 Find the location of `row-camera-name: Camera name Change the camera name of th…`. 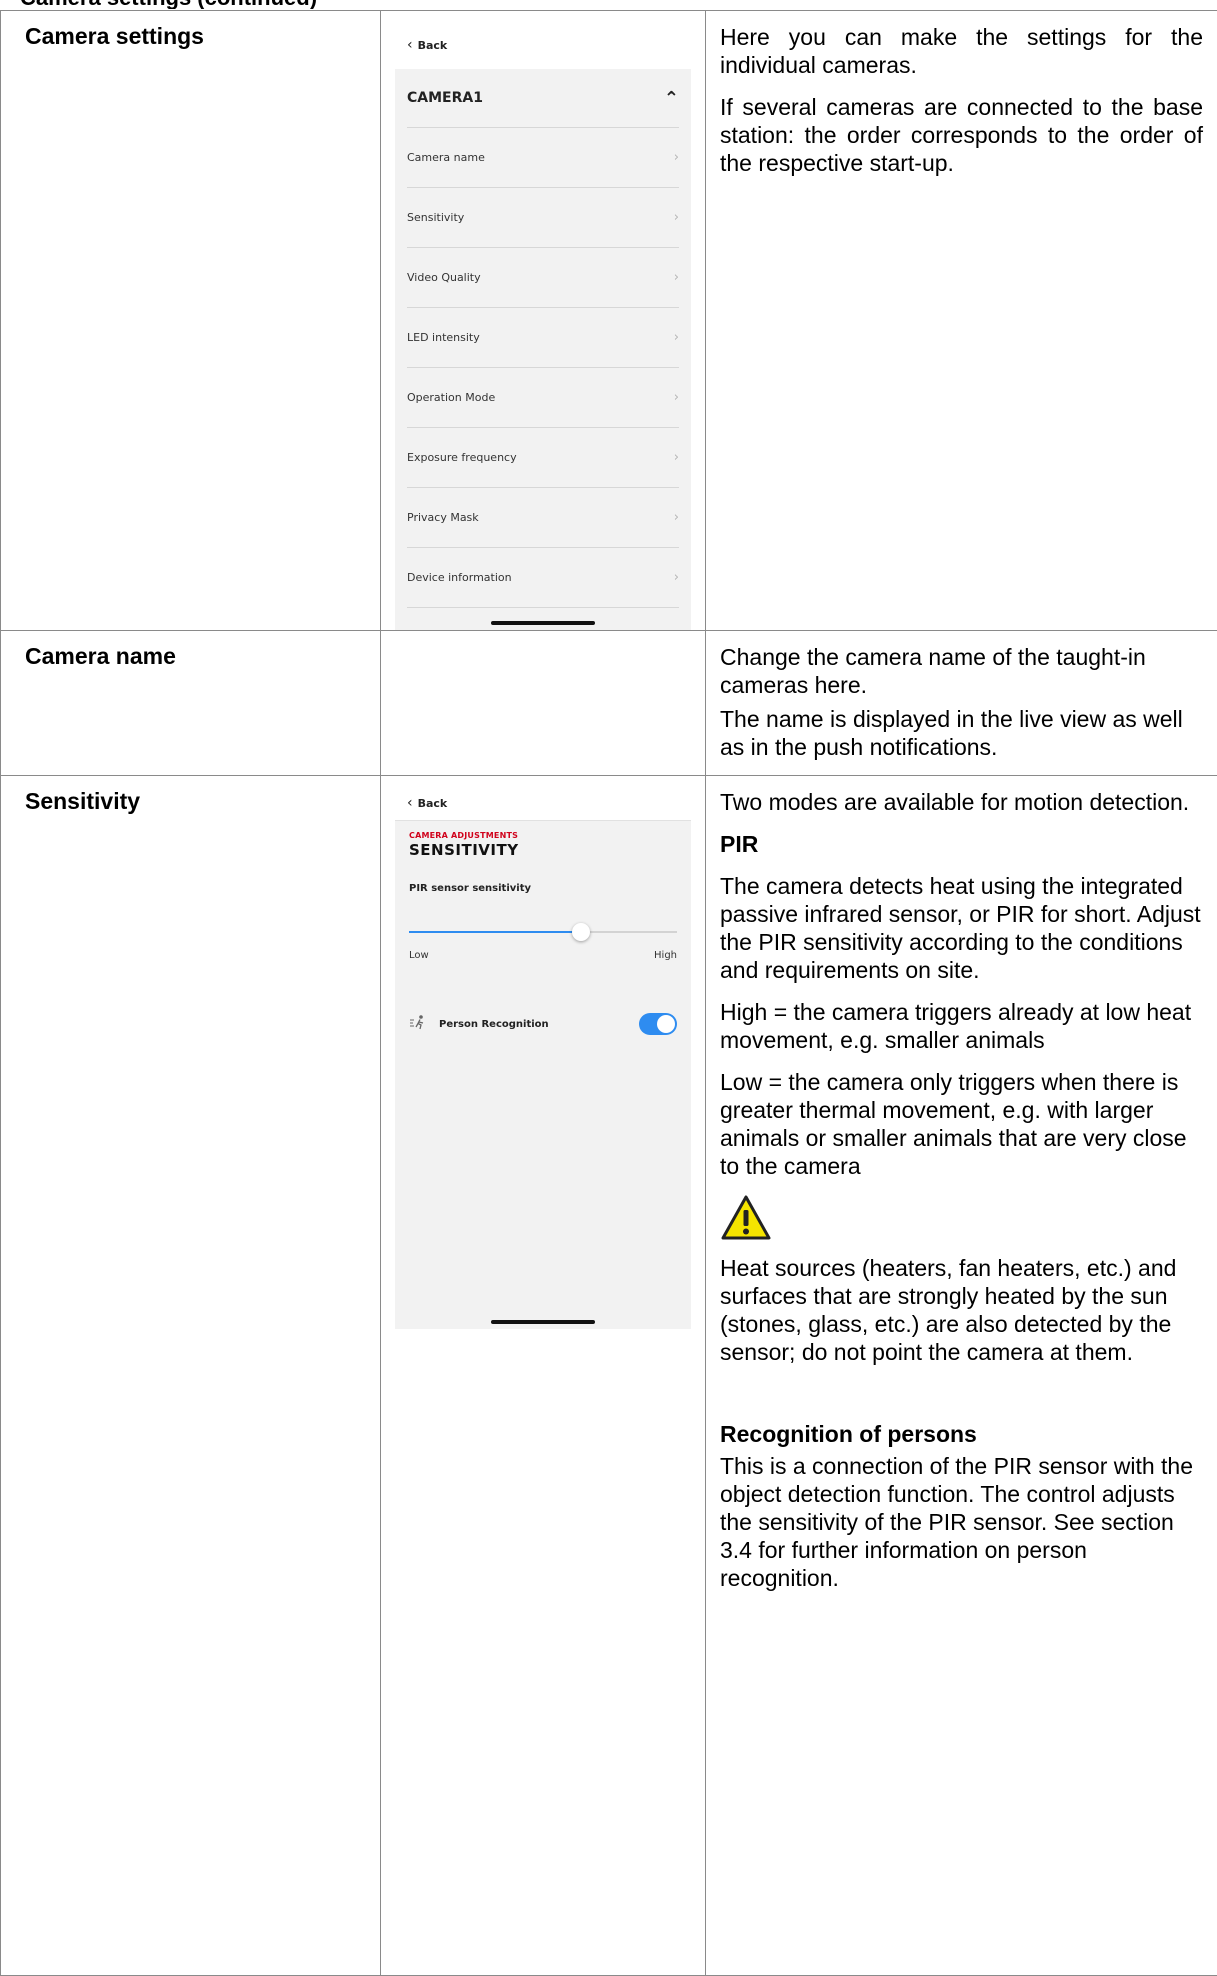

row-camera-name: Camera name Change the camera name of th… is located at coordinates (609, 703).